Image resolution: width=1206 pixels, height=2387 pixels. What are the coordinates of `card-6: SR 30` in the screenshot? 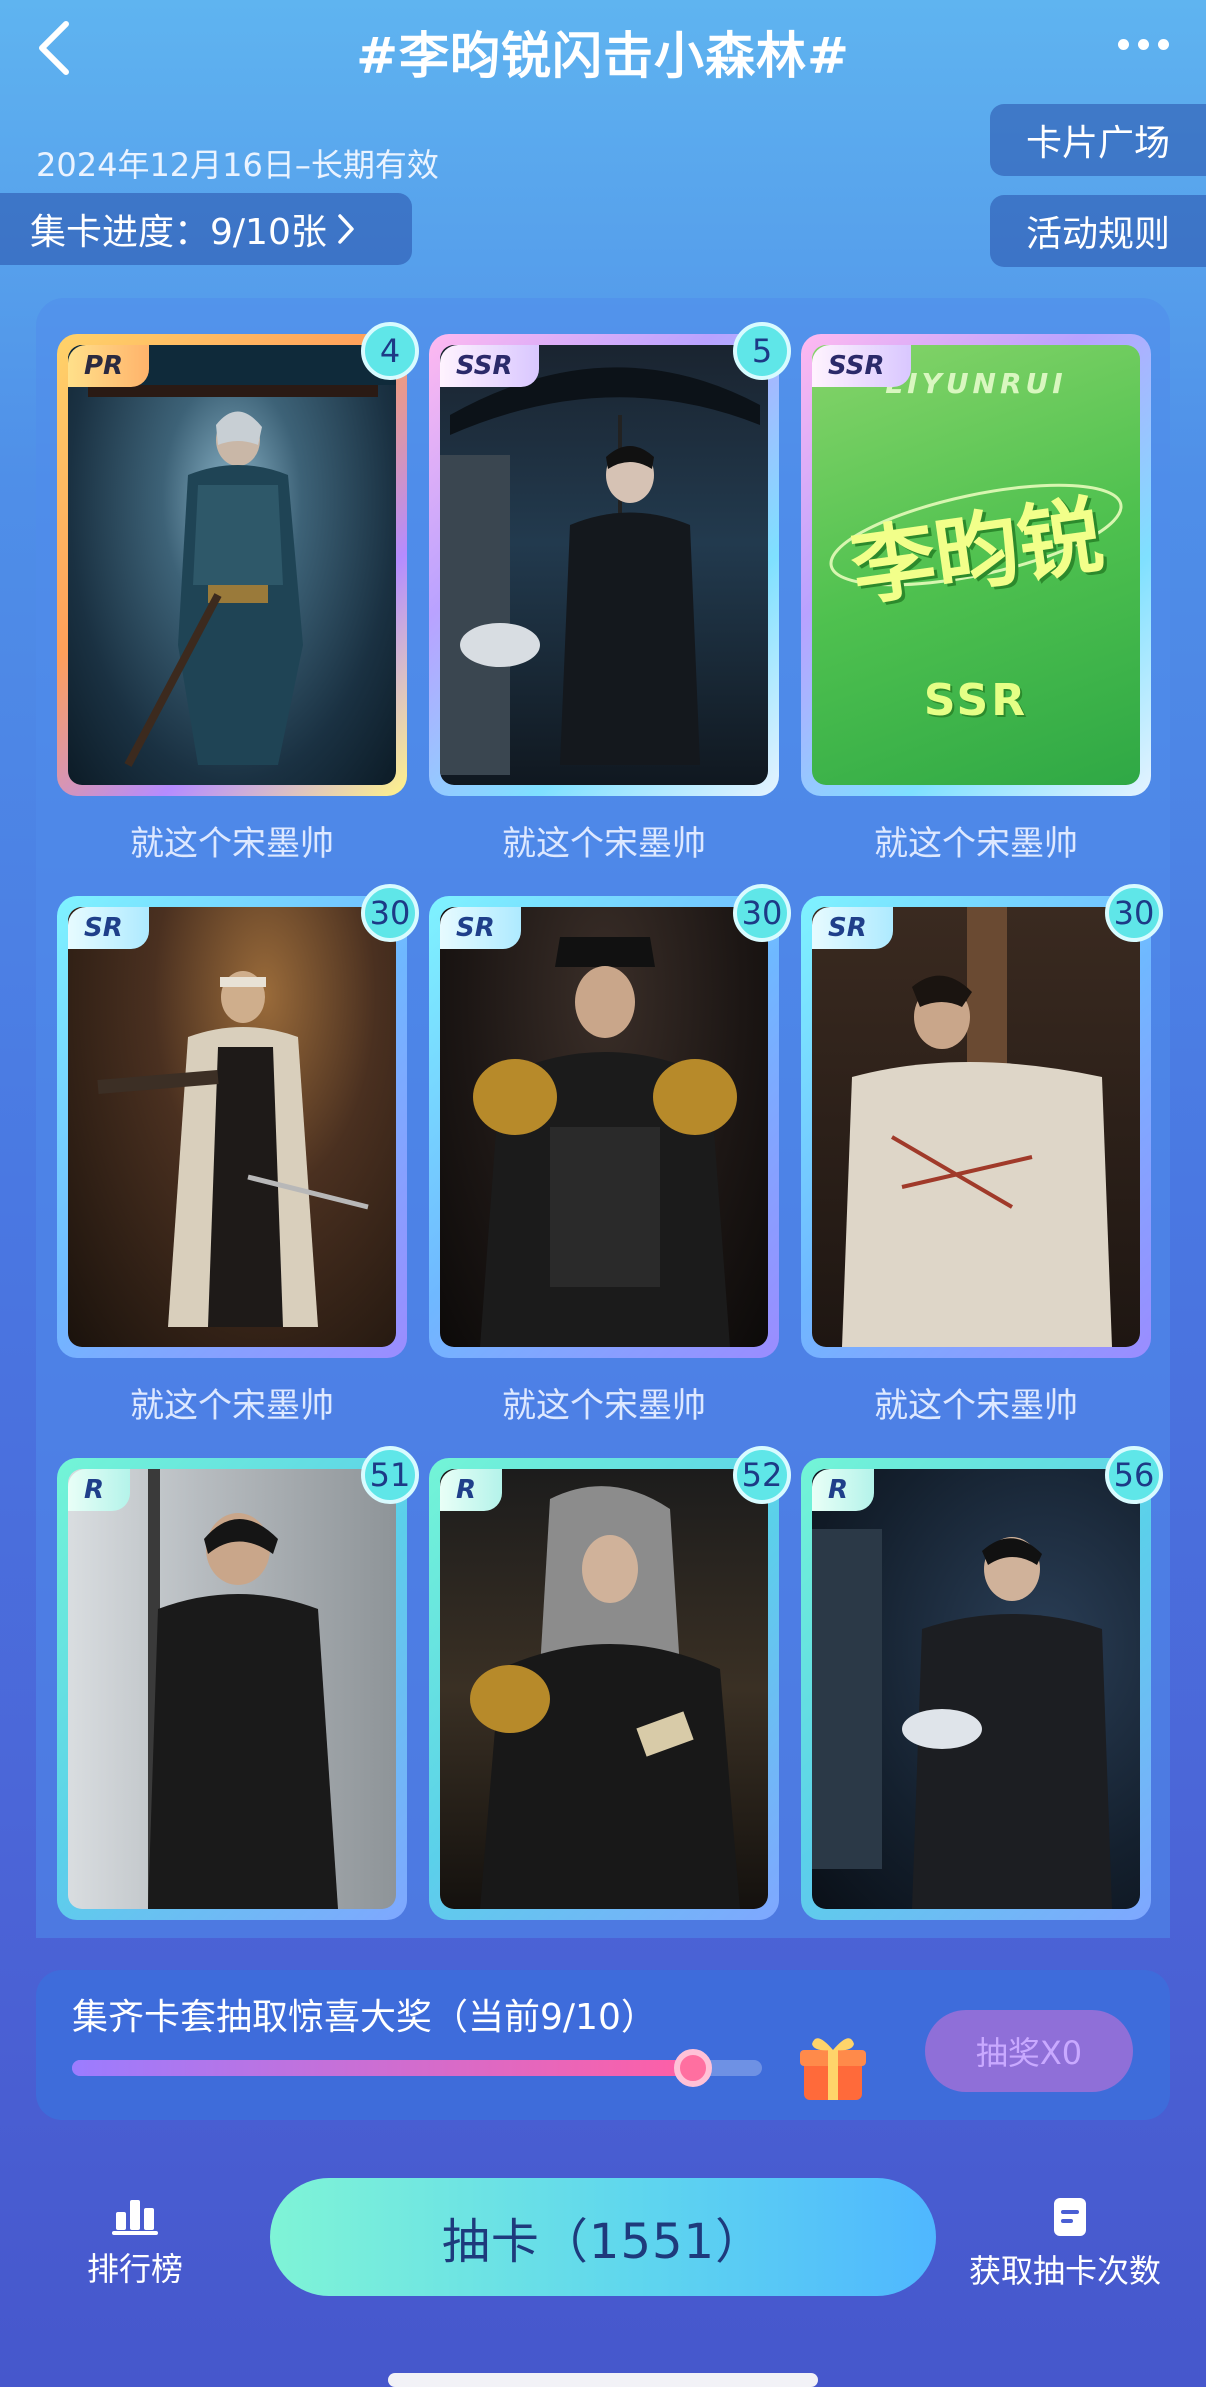 It's located at (982, 1121).